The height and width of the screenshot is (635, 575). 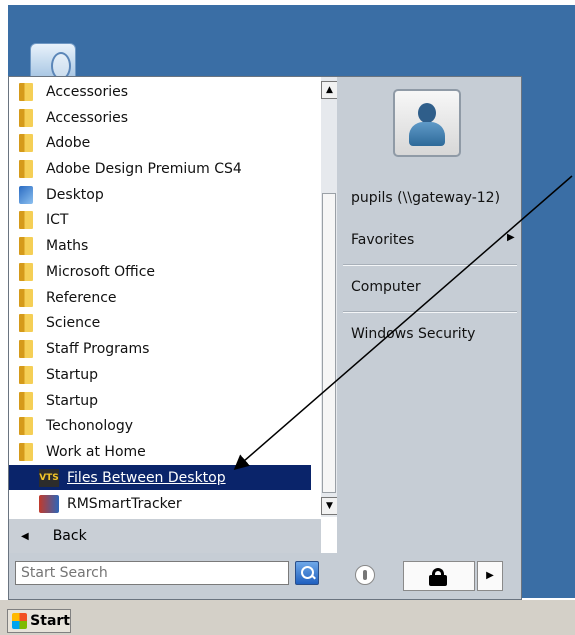 What do you see at coordinates (57, 219) in the screenshot?
I see `program-label: ICT` at bounding box center [57, 219].